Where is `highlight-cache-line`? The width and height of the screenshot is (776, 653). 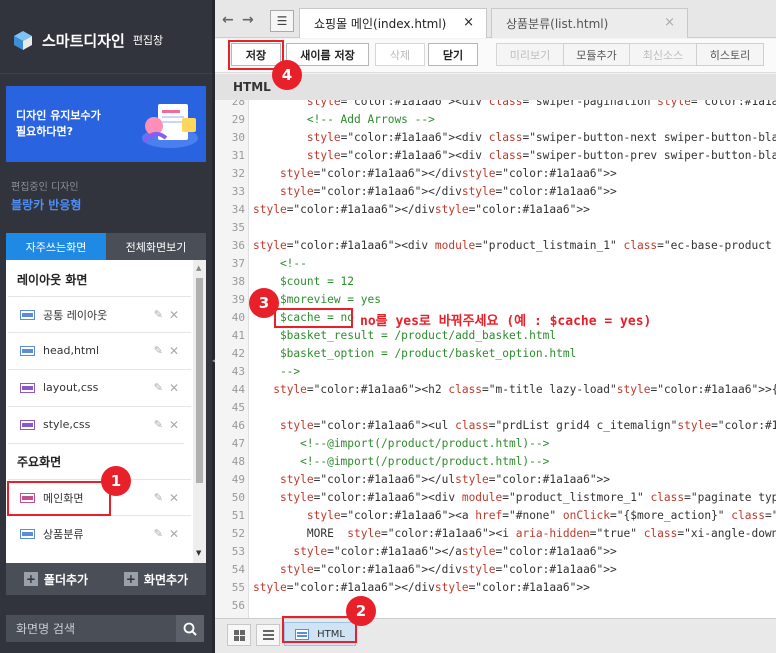
highlight-cache-line is located at coordinates (313, 318).